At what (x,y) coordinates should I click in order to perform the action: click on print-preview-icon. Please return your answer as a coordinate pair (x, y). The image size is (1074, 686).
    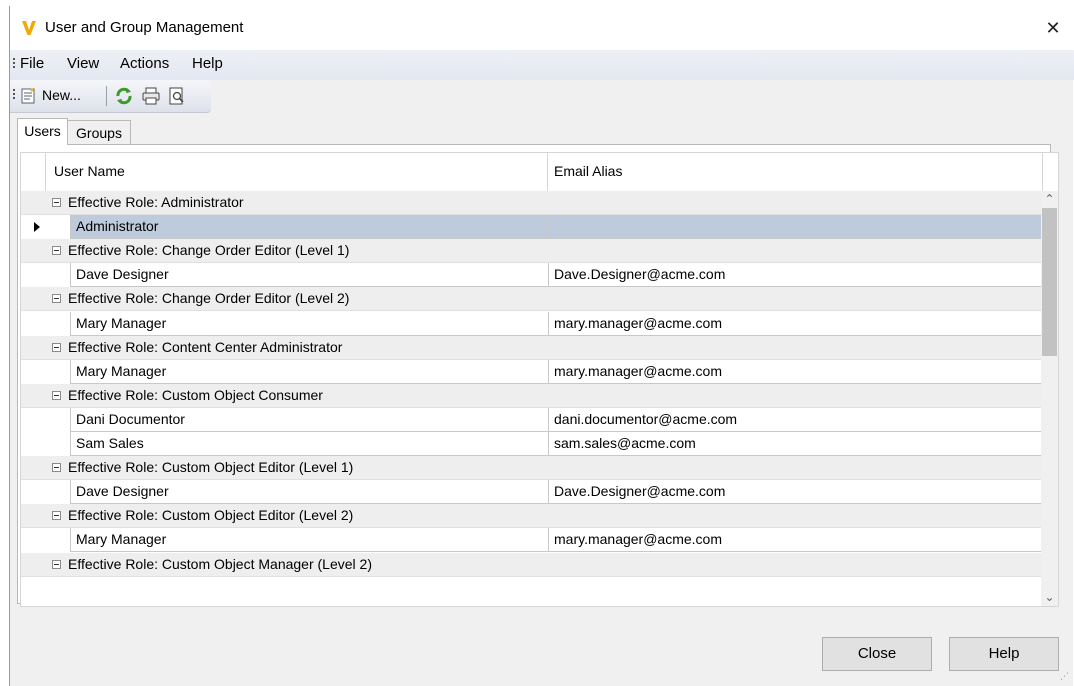
    Looking at the image, I should click on (176, 96).